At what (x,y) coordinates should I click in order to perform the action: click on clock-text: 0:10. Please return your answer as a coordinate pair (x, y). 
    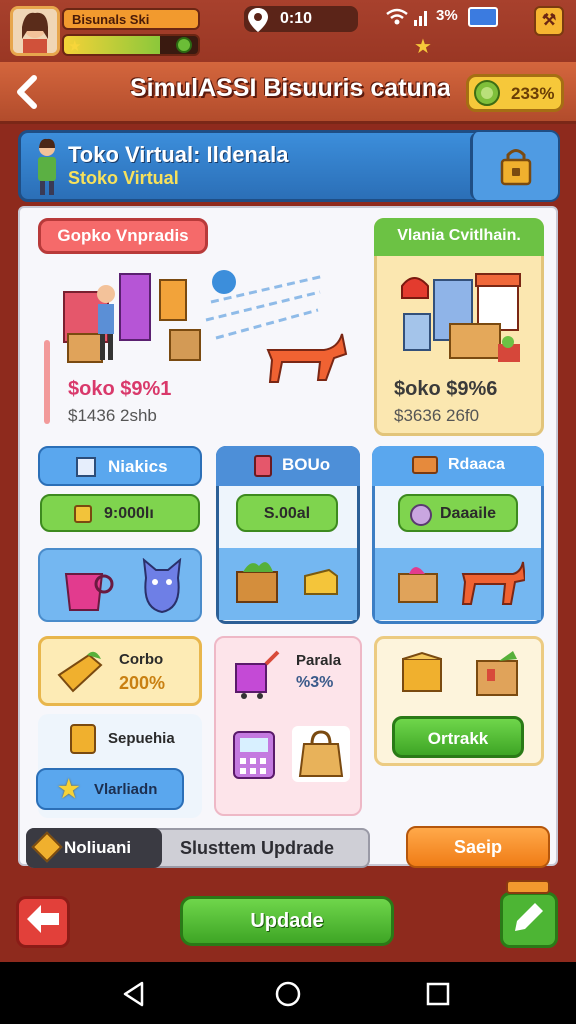
    Looking at the image, I should click on (296, 18).